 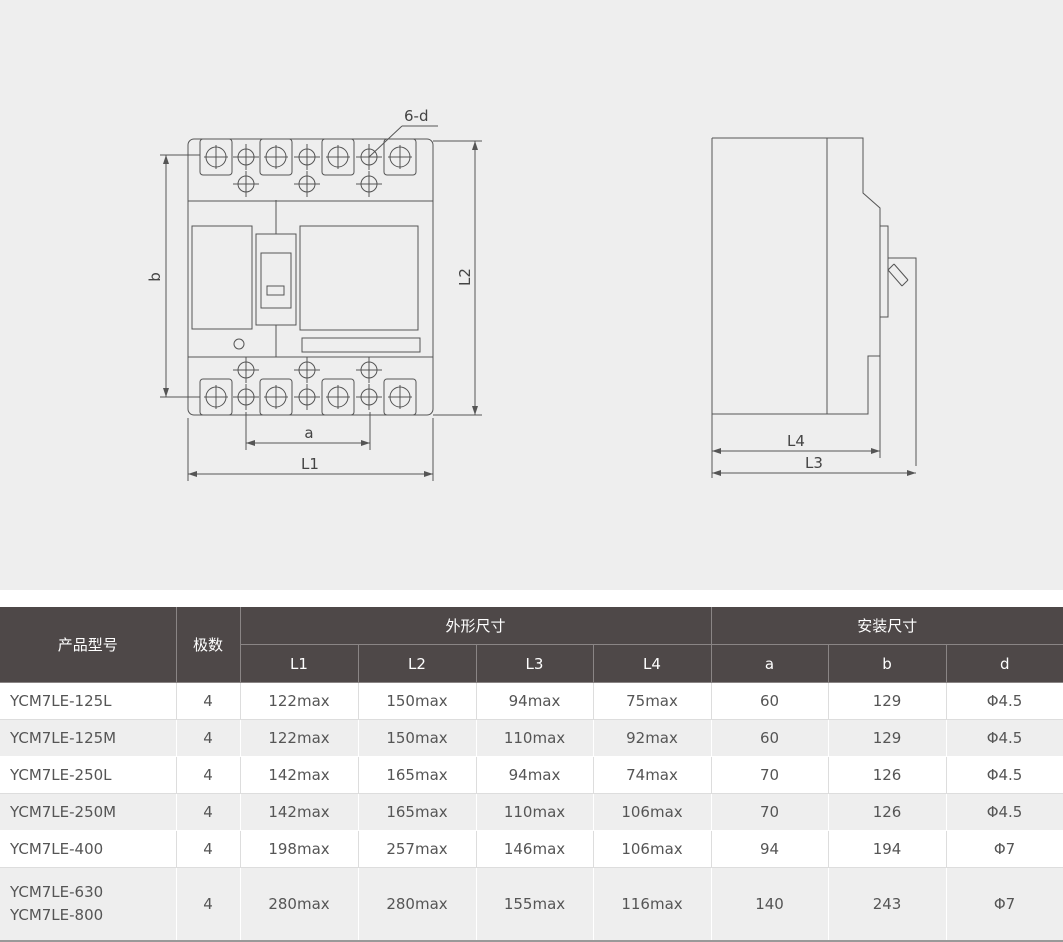 I want to click on cell-b: 194, so click(x=887, y=849).